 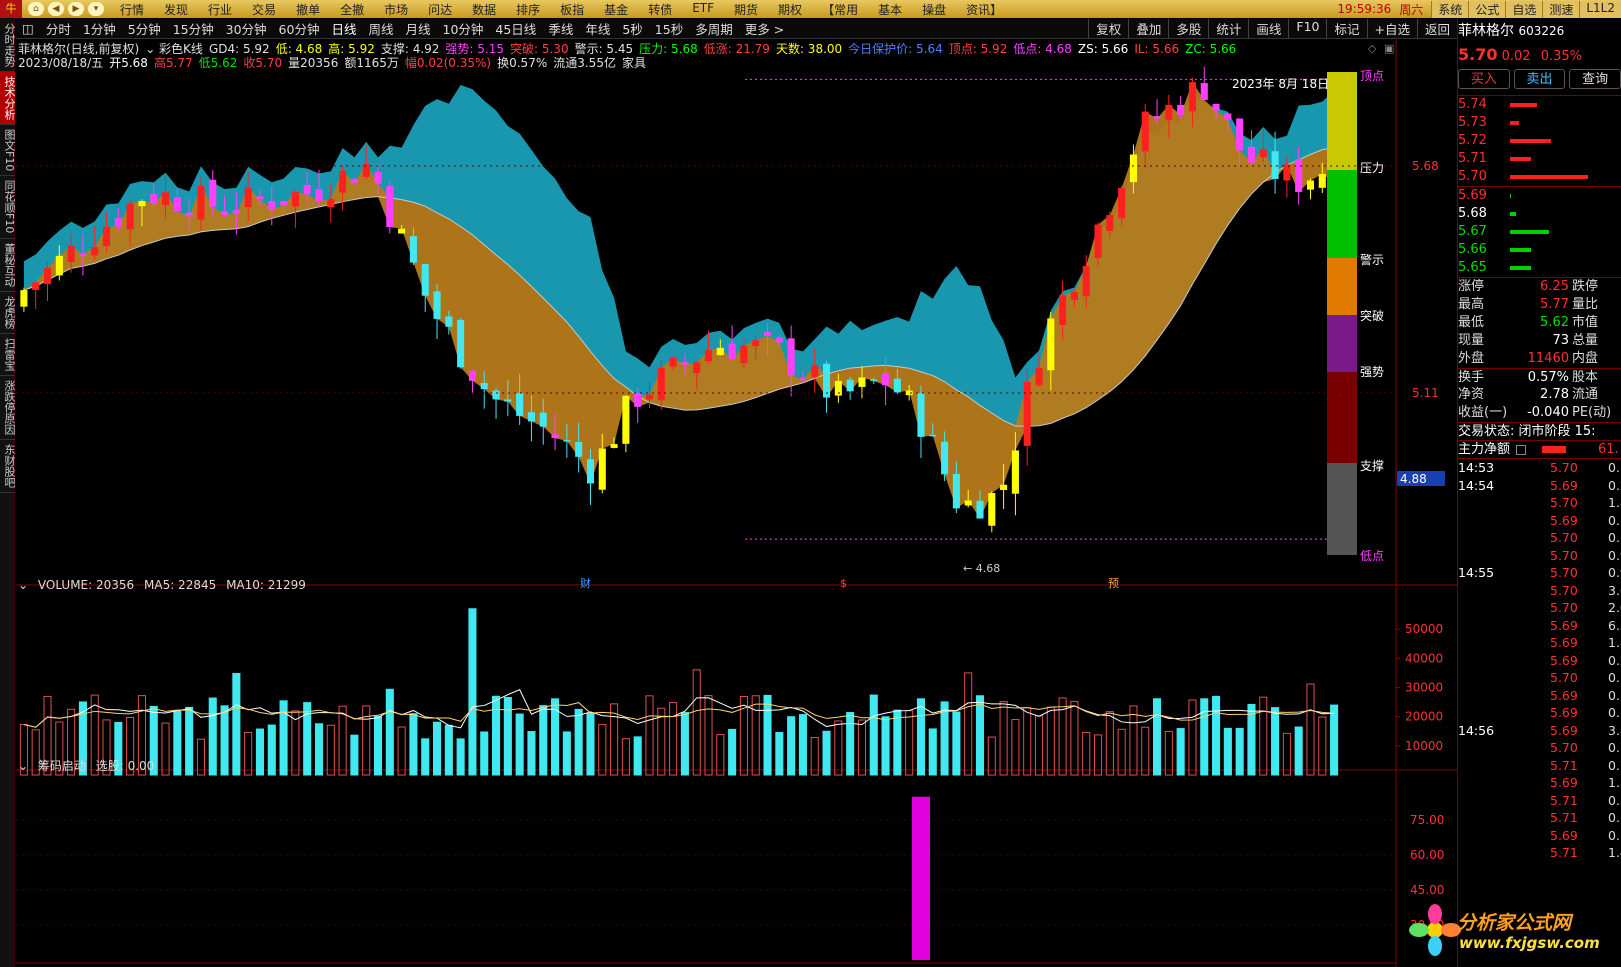 I want to click on tick-row: 5.71 1.4, so click(x=1539, y=853).